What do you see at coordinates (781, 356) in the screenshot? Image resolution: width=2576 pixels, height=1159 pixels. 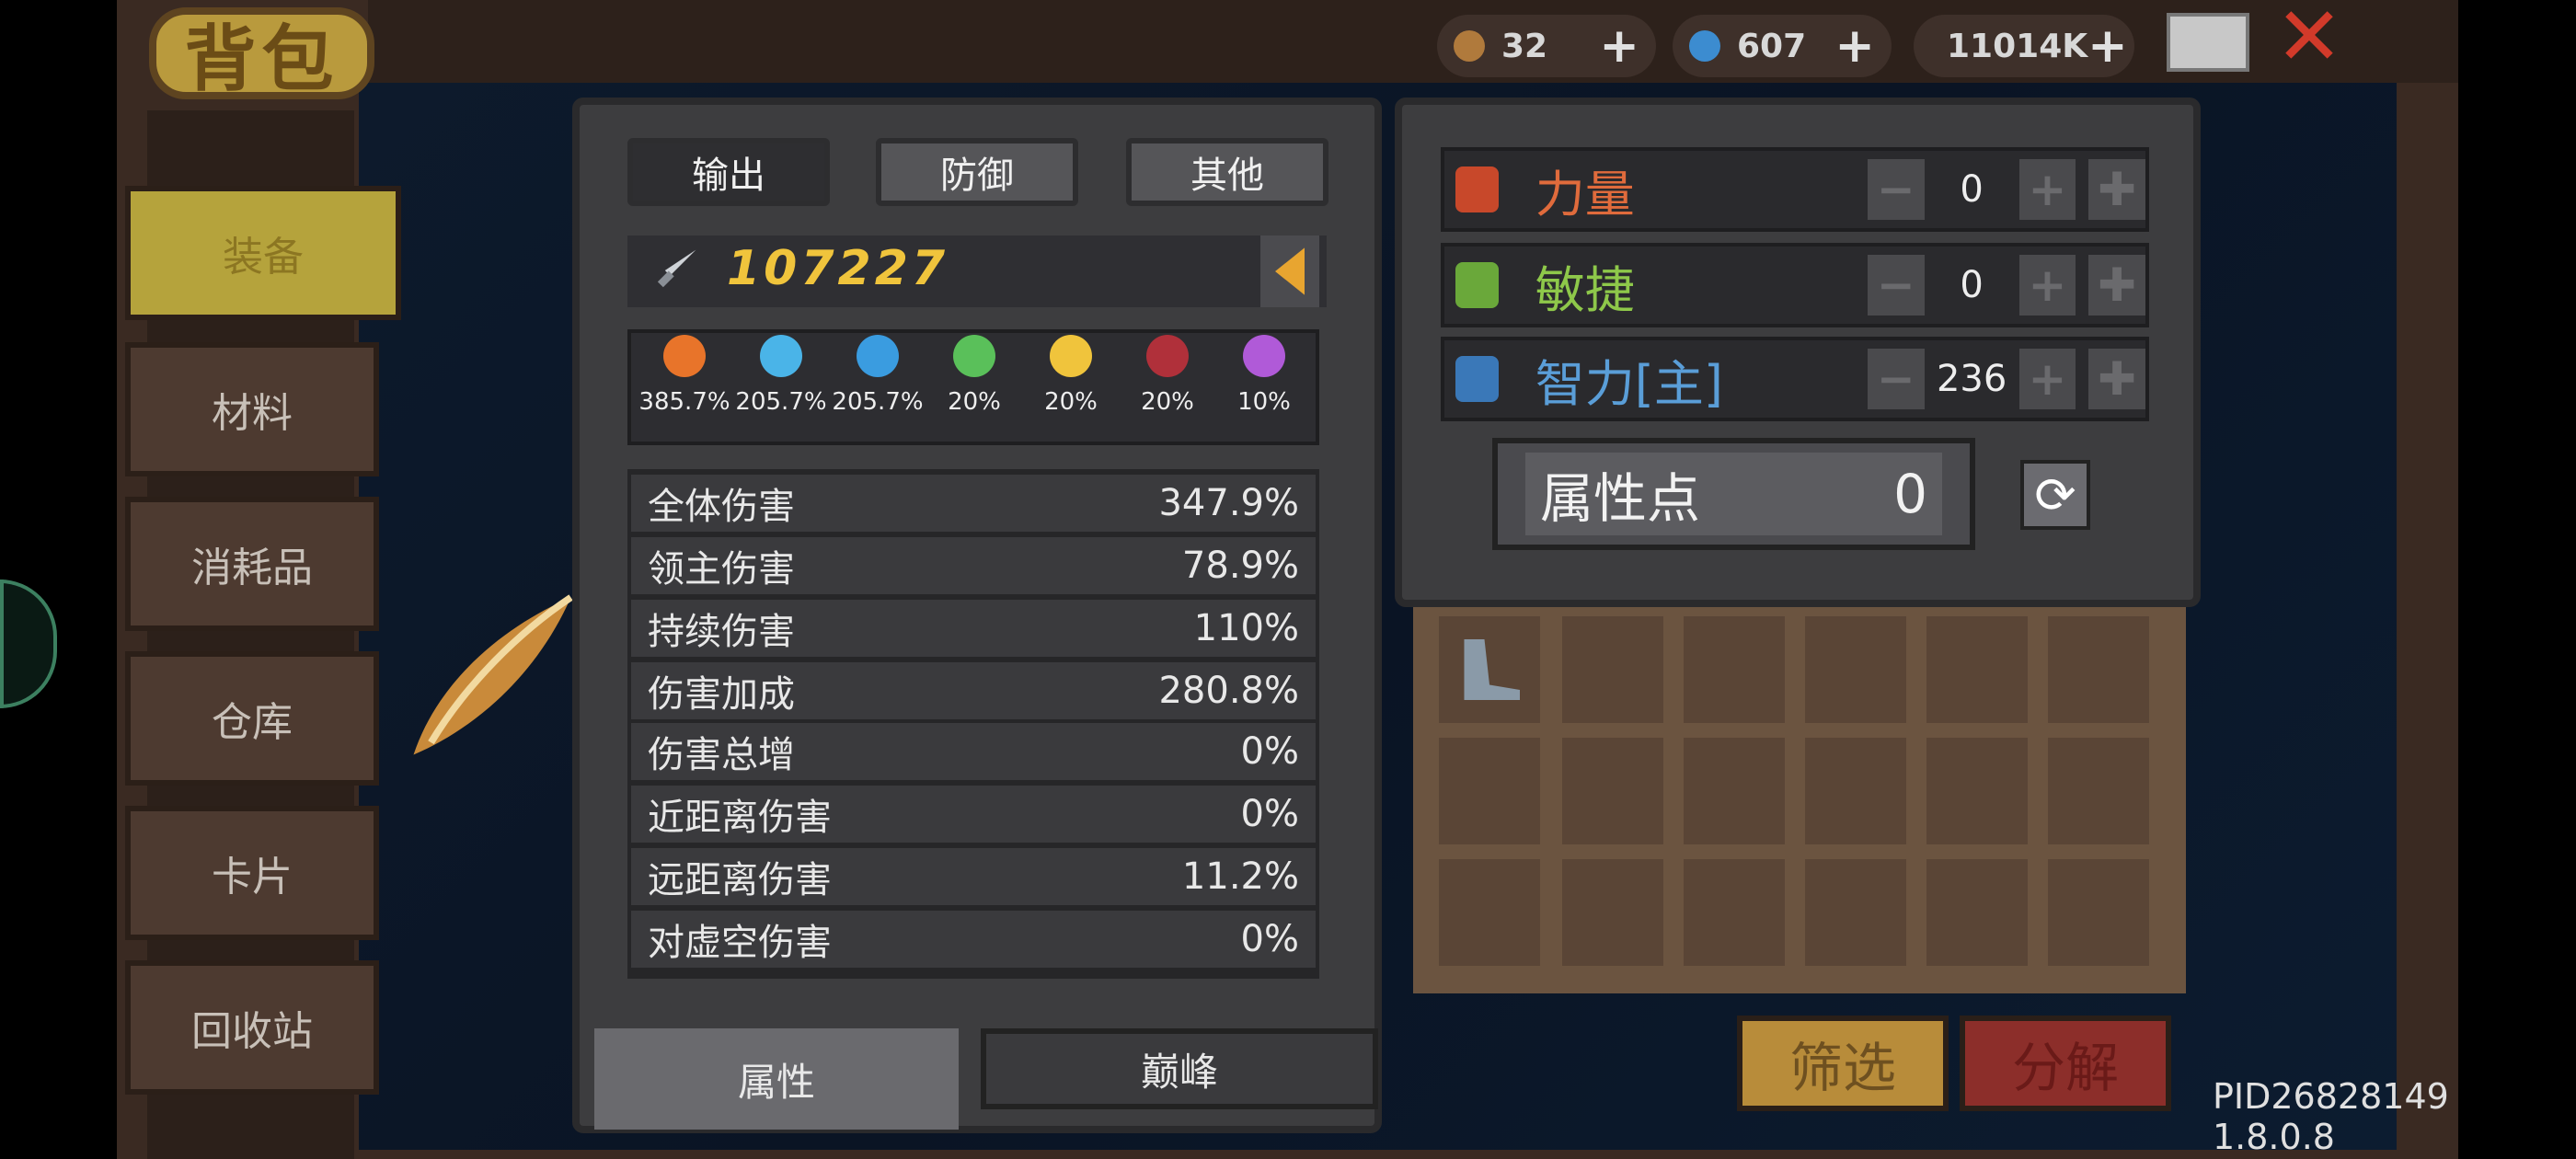 I see `ice-crystal-icon` at bounding box center [781, 356].